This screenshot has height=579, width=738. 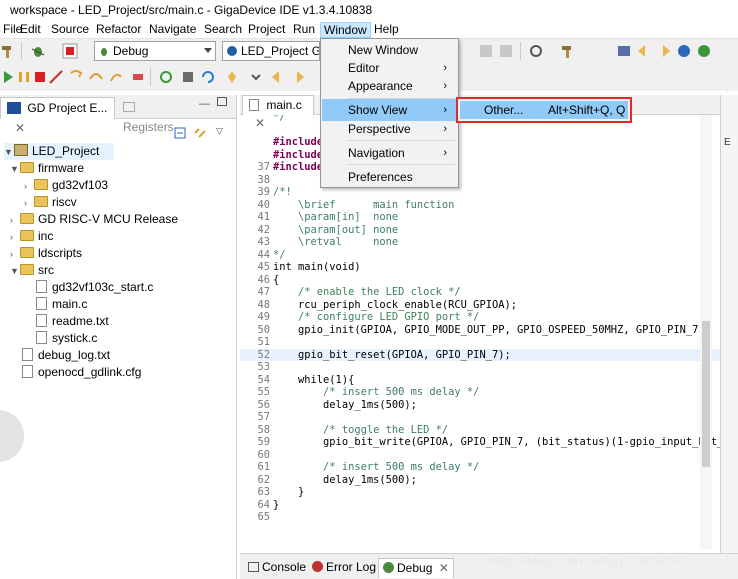 I want to click on tree-item-folder: › gd32vf103, so click(x=66, y=185).